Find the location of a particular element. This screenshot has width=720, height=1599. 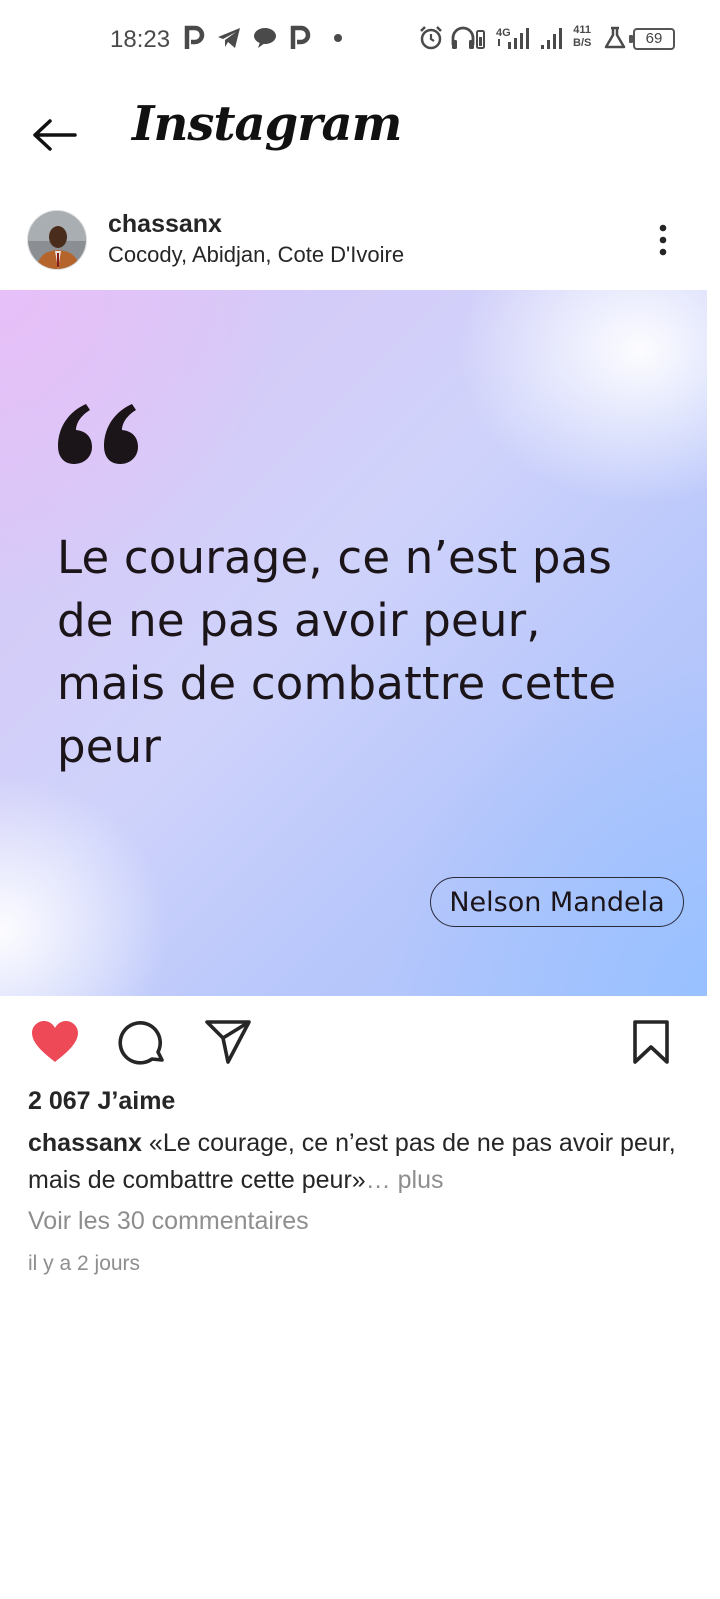

heart-filled-icon is located at coordinates (55, 1041).